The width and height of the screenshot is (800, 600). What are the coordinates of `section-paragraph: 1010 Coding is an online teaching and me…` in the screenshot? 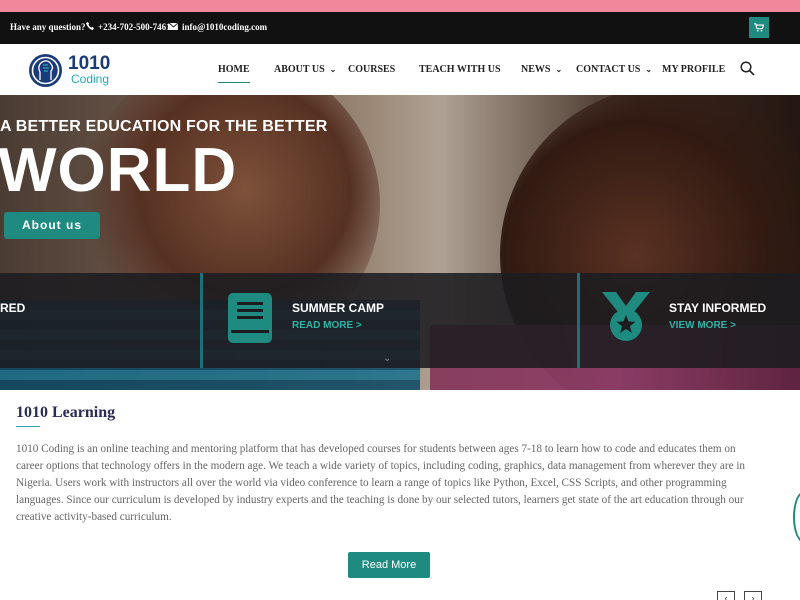 It's located at (381, 483).